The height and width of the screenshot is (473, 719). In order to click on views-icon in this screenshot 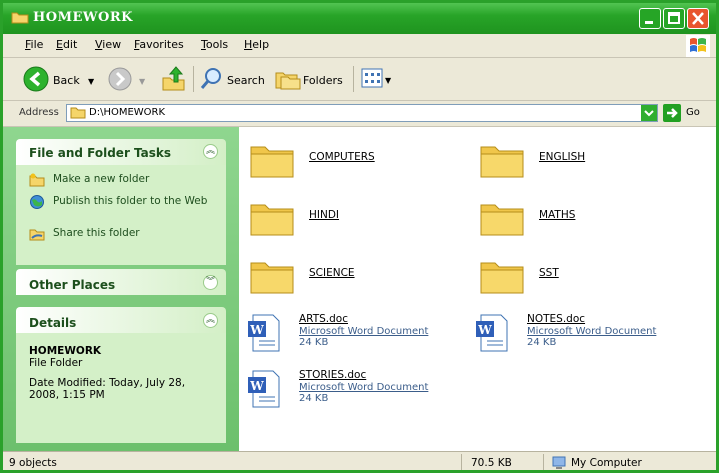, I will do `click(372, 78)`.